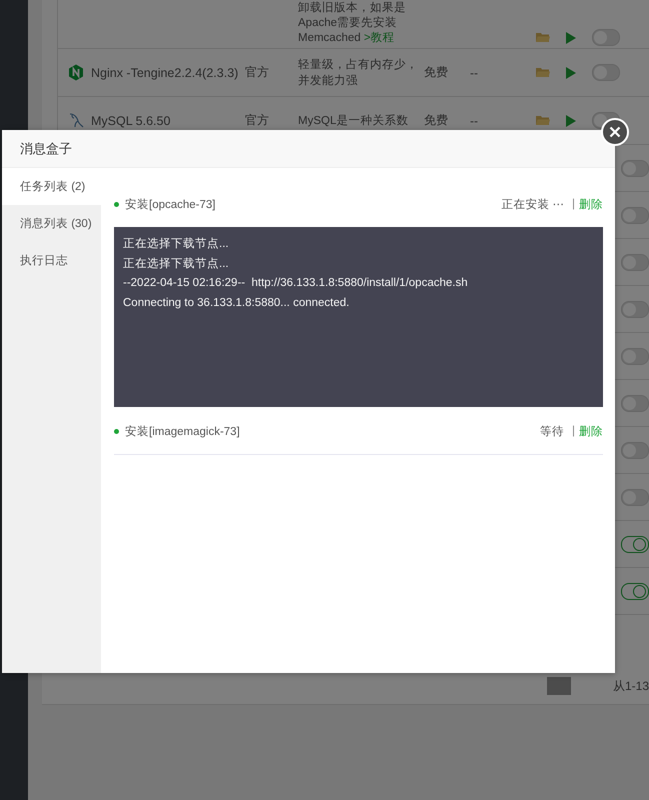  What do you see at coordinates (296, 283) in the screenshot?
I see `log-line: --2022-04-15 02:16:29-- http://36.133.1.8:5880/install/1/opcache.sh` at bounding box center [296, 283].